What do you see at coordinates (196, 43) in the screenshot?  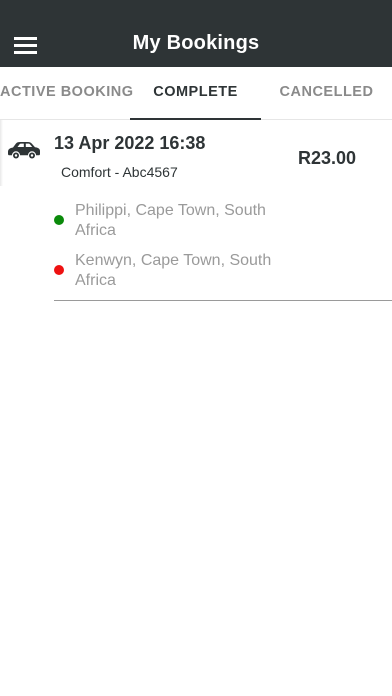 I see `page-title: My Bookings` at bounding box center [196, 43].